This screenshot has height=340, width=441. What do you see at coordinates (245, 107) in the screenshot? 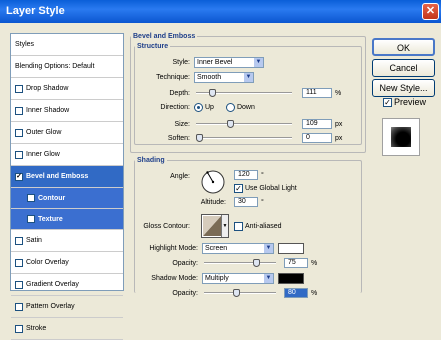
I see `direction-down-label: Down` at bounding box center [245, 107].